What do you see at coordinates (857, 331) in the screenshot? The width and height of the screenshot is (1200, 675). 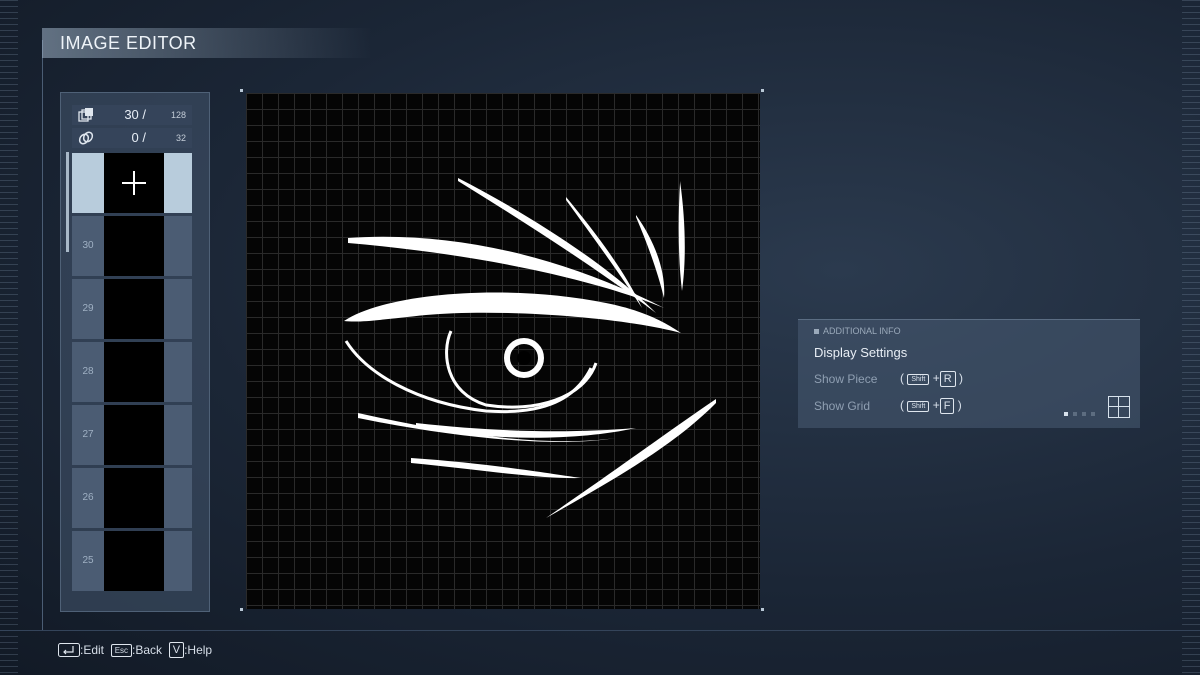 I see `info-header: ADDITIONAL INFO` at bounding box center [857, 331].